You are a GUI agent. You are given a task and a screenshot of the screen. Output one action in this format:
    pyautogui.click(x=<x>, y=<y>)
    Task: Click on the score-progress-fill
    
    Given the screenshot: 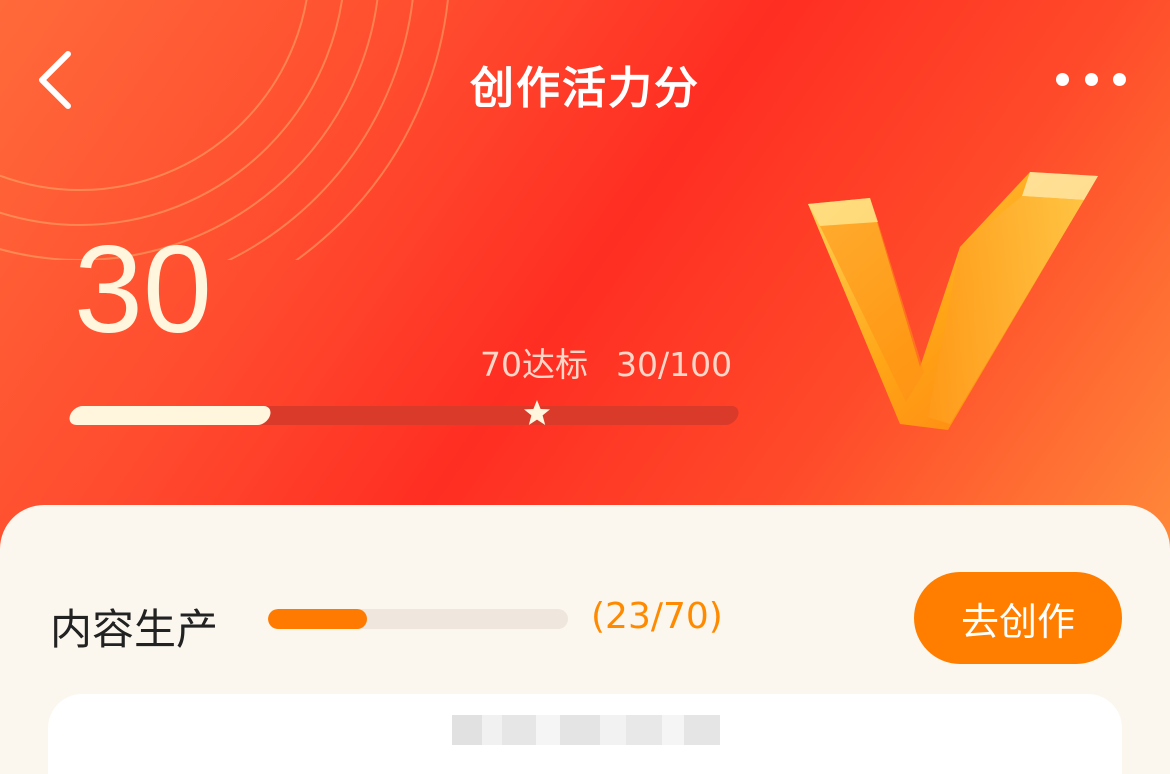 What is the action you would take?
    pyautogui.click(x=170, y=415)
    